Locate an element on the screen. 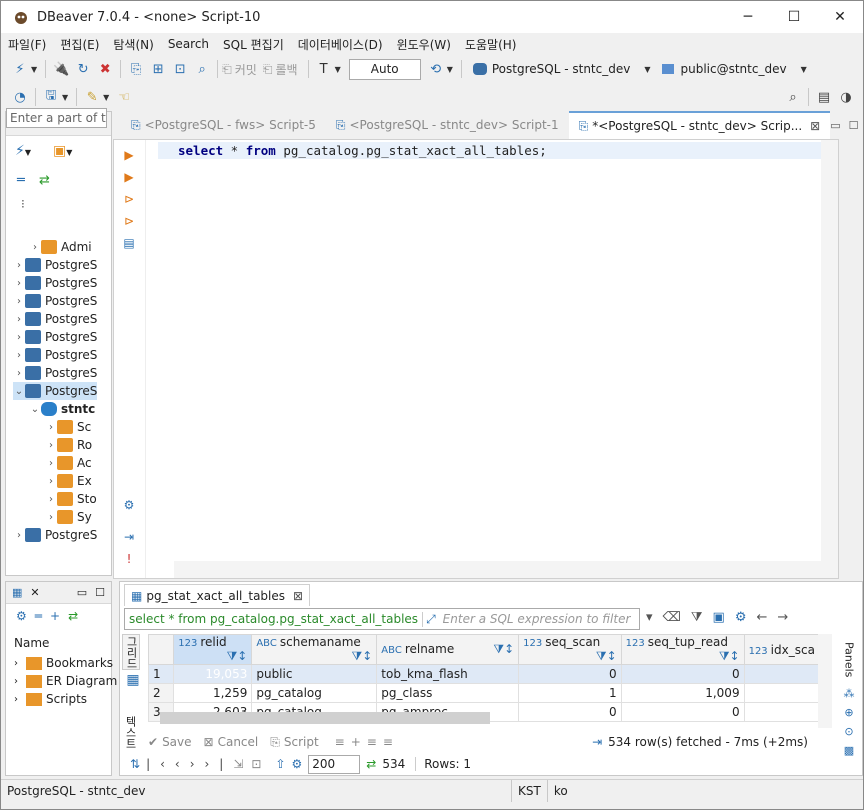 The width and height of the screenshot is (864, 810). search-icon: ⌕ is located at coordinates (793, 97).